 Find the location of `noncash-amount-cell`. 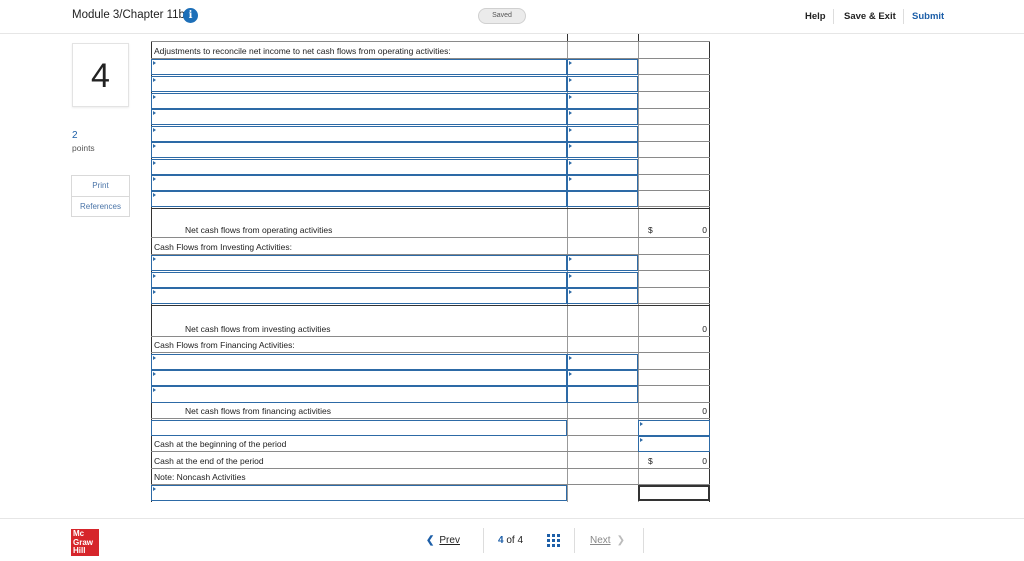

noncash-amount-cell is located at coordinates (674, 493).